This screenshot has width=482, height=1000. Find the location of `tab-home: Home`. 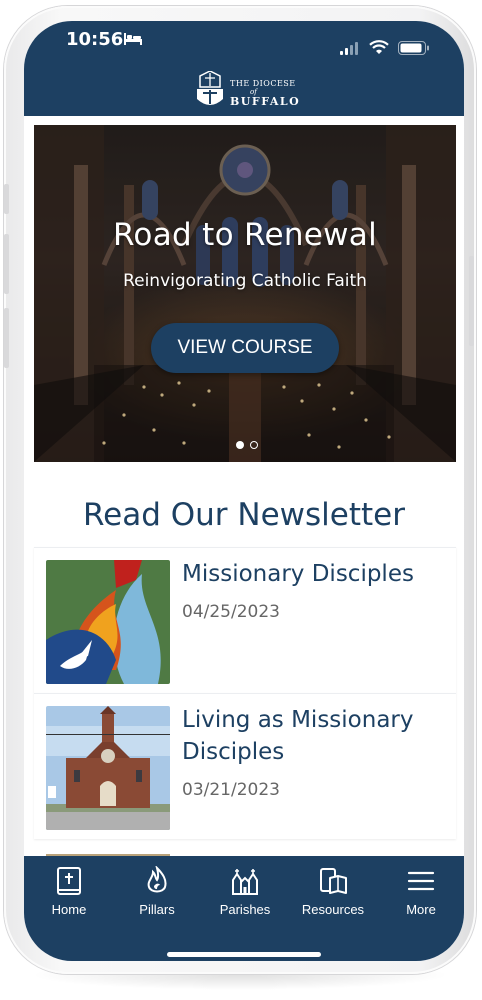

tab-home: Home is located at coordinates (69, 891).